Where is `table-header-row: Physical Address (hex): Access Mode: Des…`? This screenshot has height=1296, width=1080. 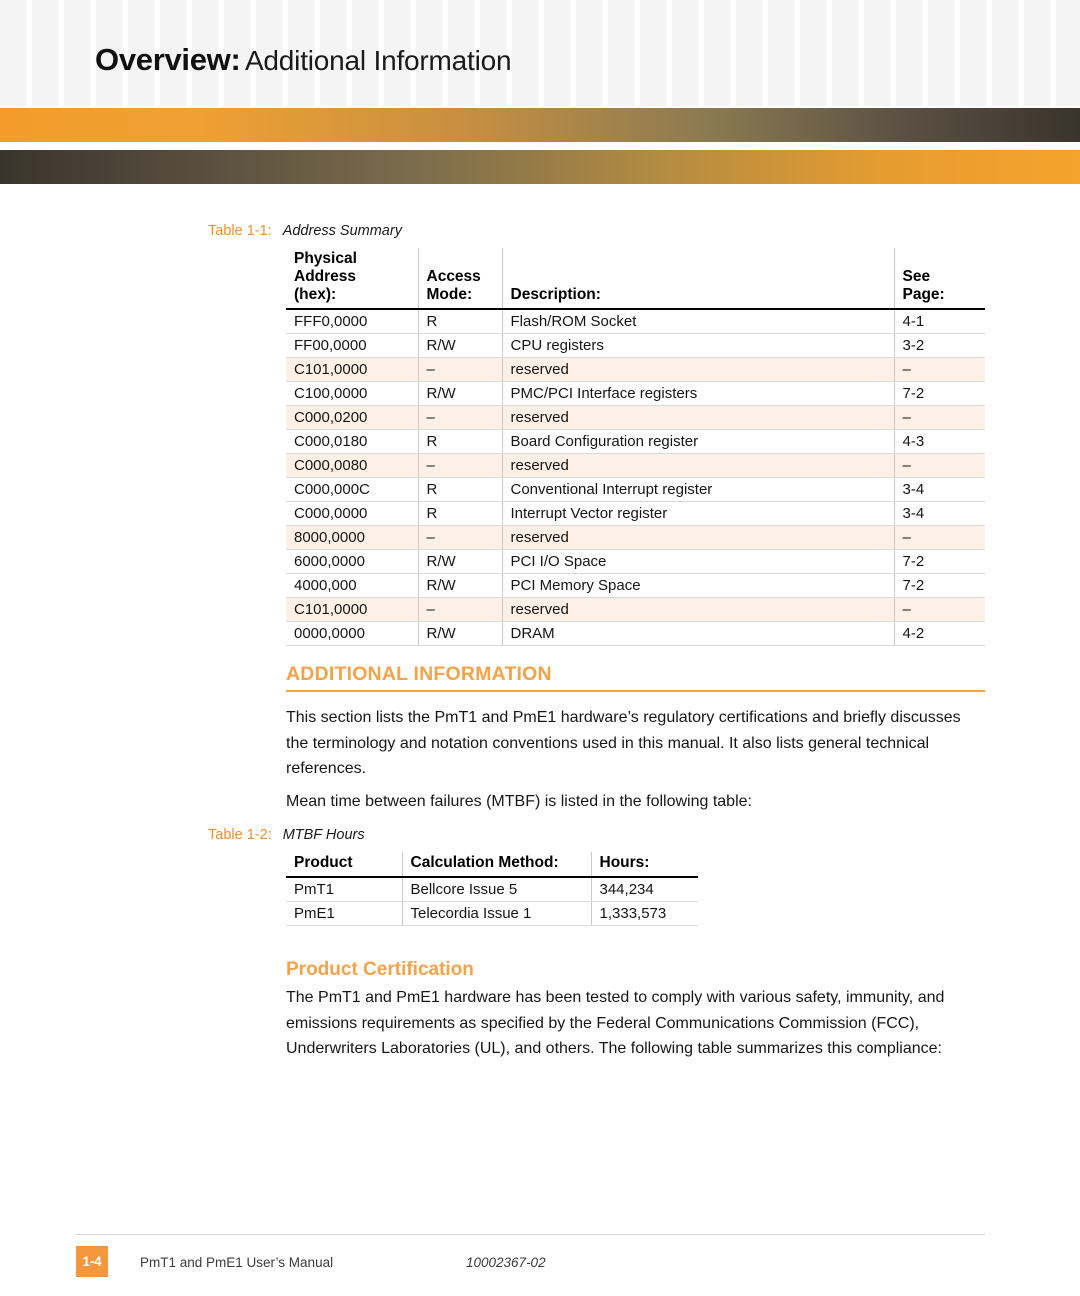
table-header-row: Physical Address (hex): Access Mode: Des… is located at coordinates (635, 279).